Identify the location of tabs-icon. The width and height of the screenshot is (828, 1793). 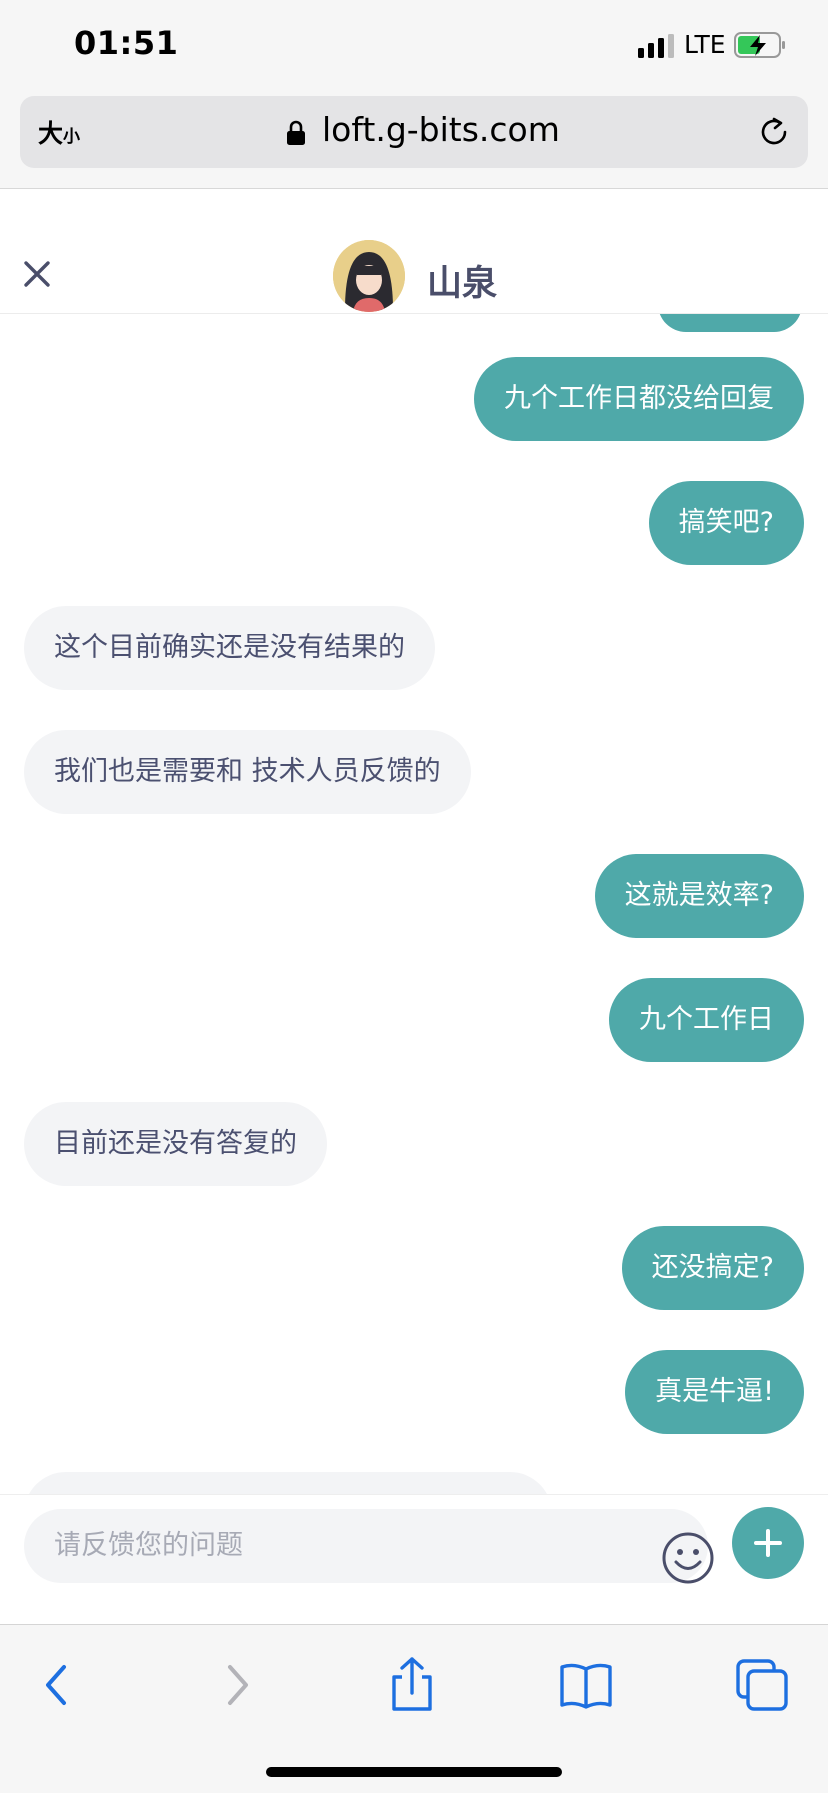
(762, 1685).